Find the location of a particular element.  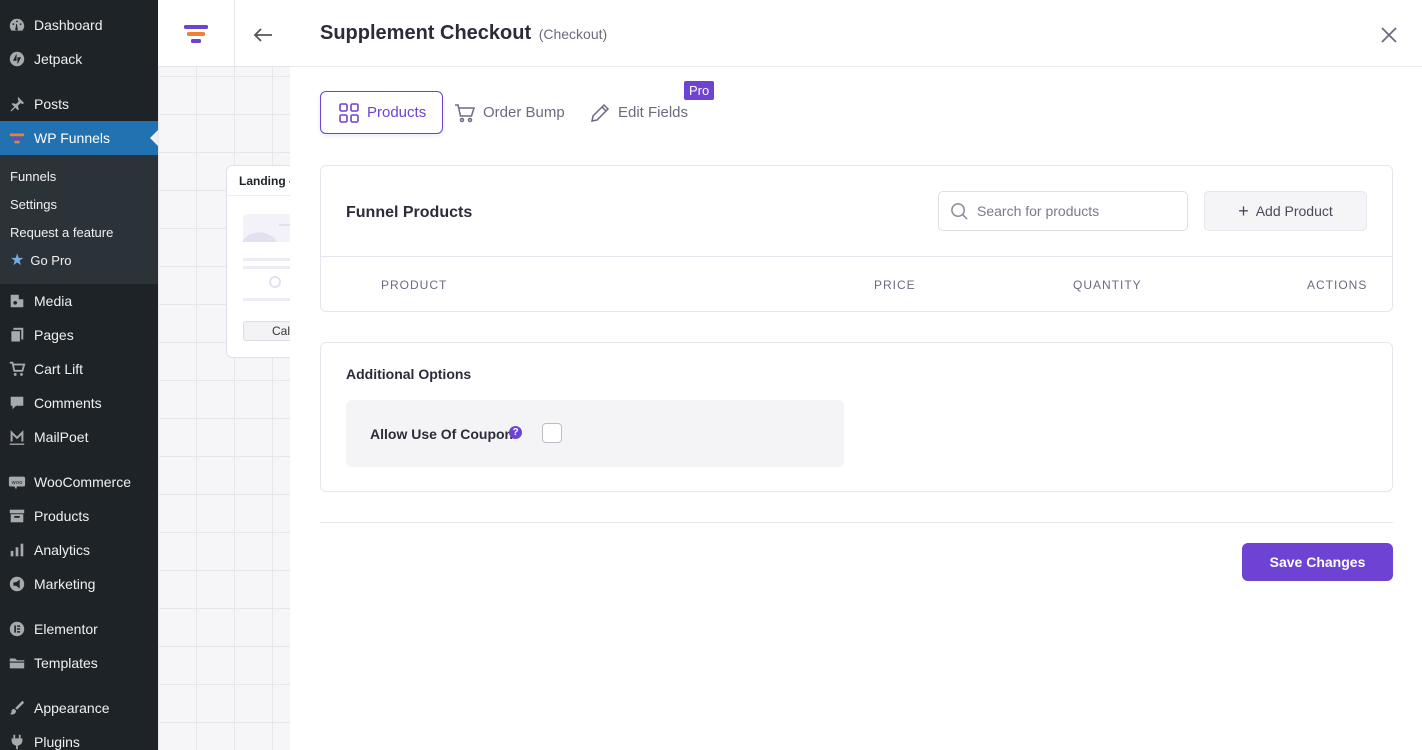

folder-icon is located at coordinates (17, 663).